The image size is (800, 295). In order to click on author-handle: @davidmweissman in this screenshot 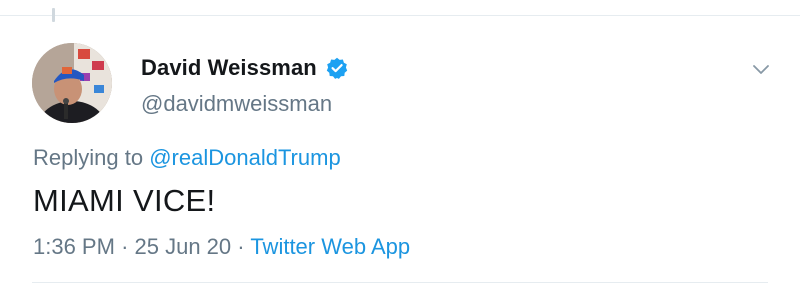, I will do `click(236, 104)`.